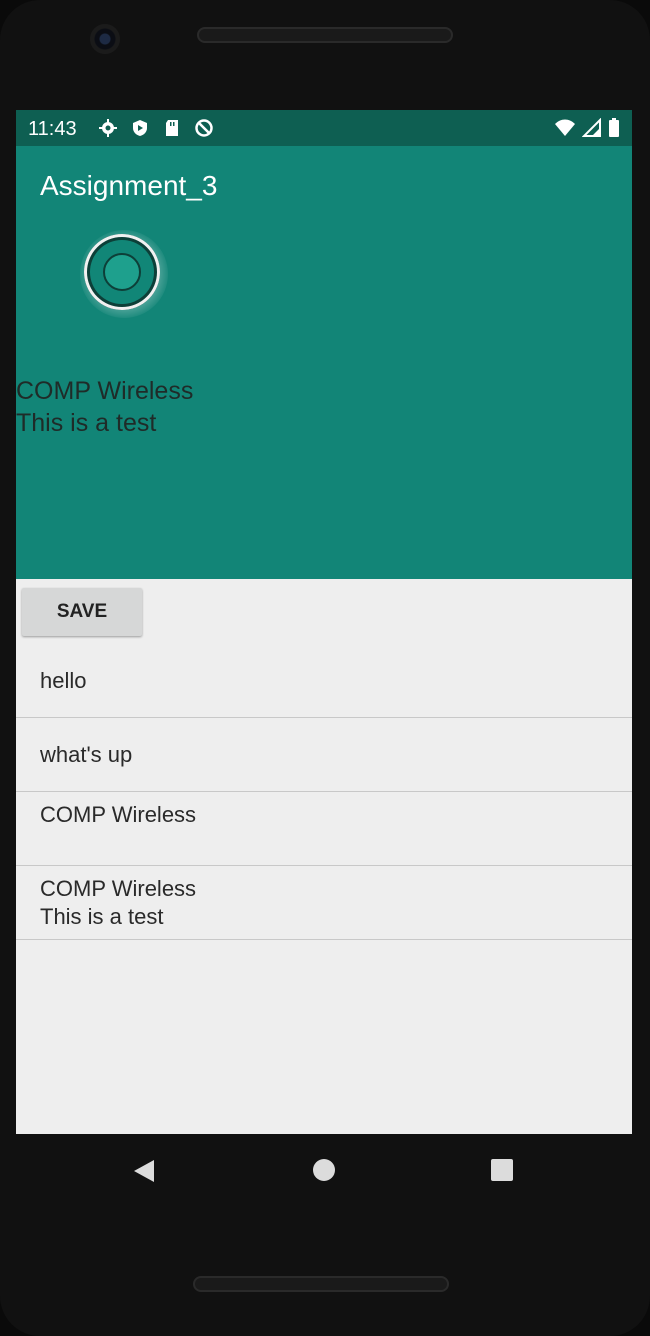 The width and height of the screenshot is (650, 1336). Describe the element at coordinates (102, 916) in the screenshot. I see `list-item-subtext: This is a test` at that location.